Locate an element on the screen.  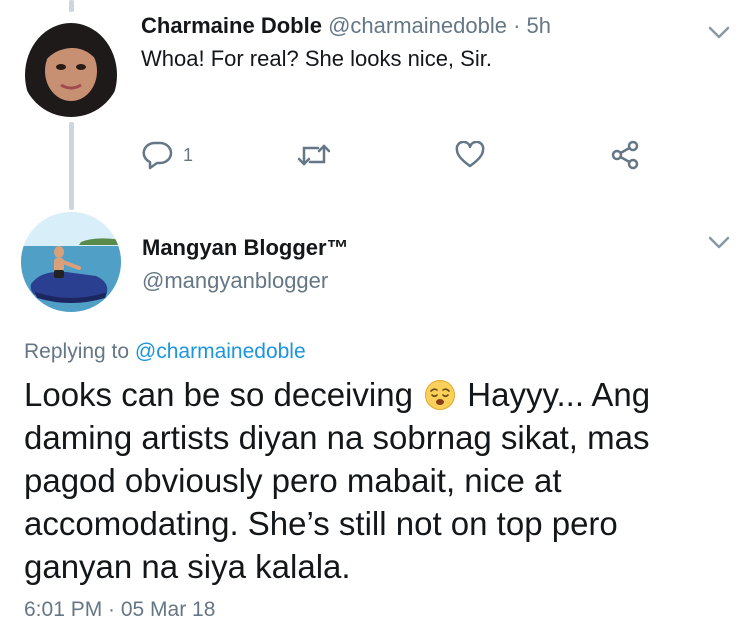
reply-icon is located at coordinates (157, 155).